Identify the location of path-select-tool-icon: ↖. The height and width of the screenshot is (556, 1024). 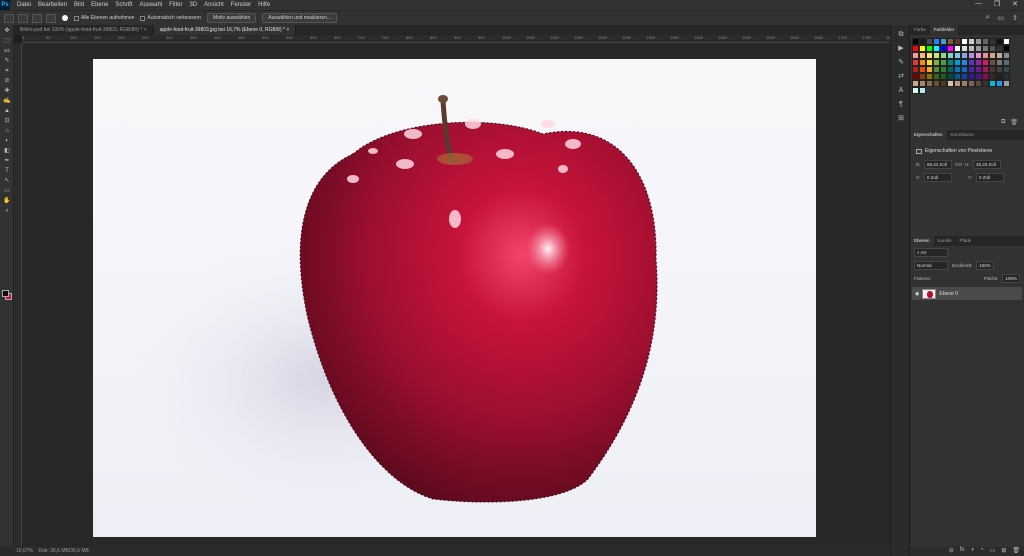
(7, 181).